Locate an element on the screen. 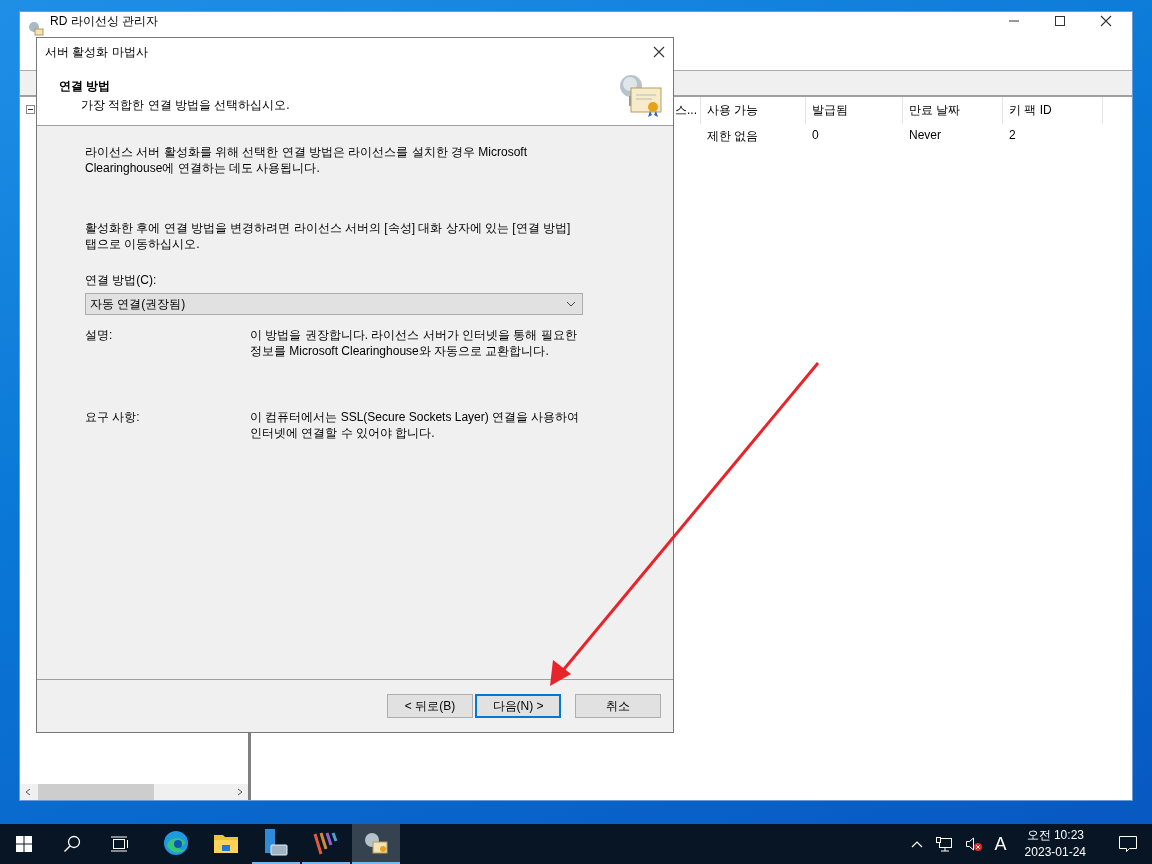 Image resolution: width=1152 pixels, height=864 pixels. dialog-title: 서버 활성화 마법사 is located at coordinates (96, 52).